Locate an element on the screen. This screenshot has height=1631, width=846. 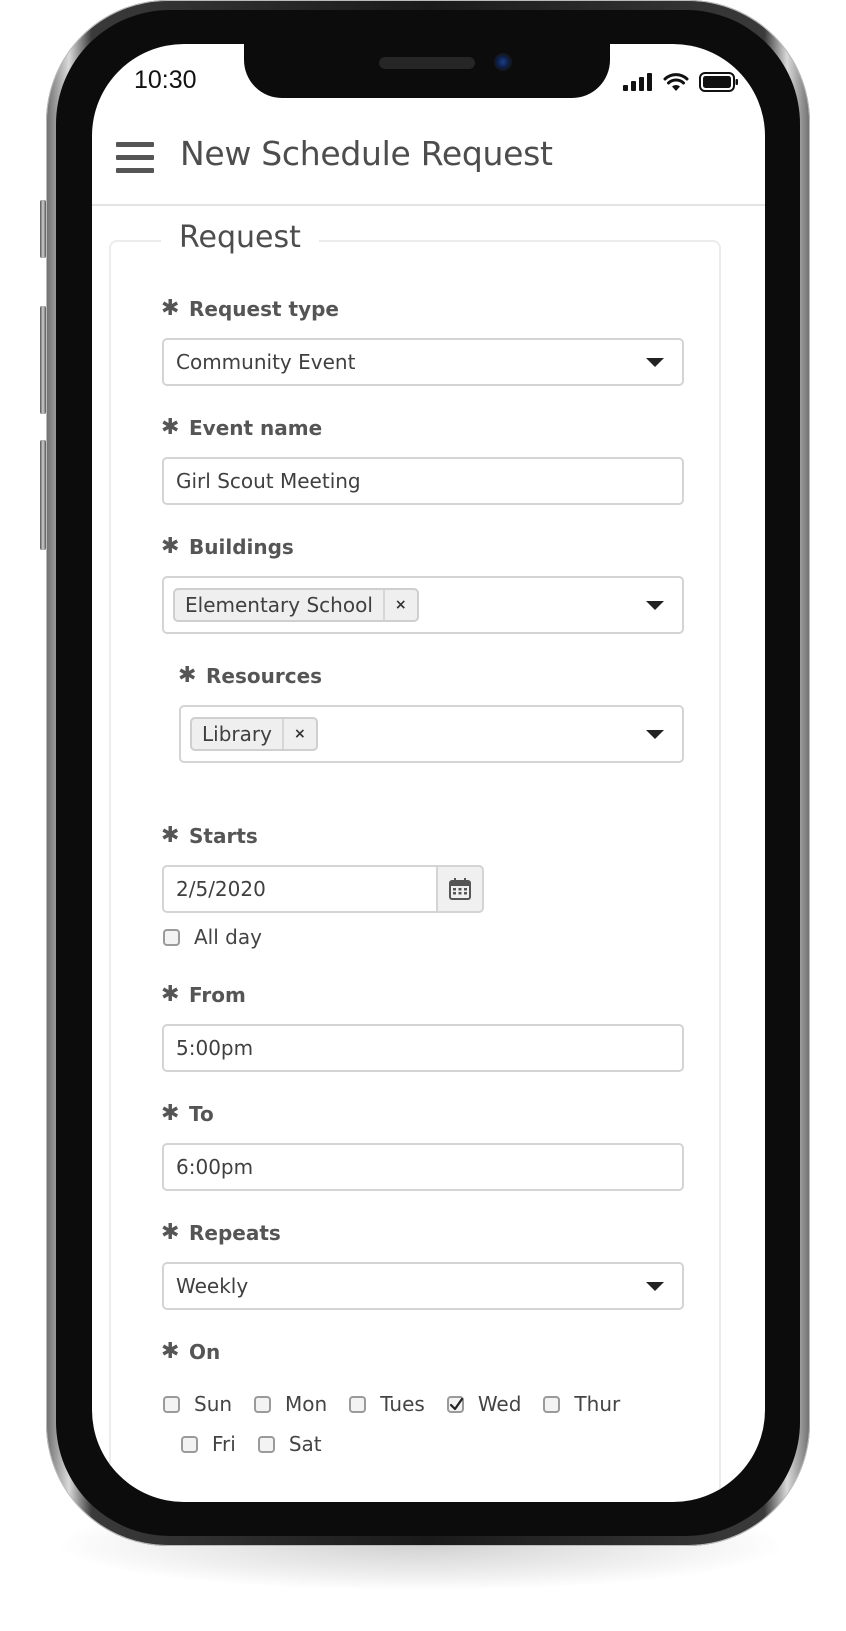
weekday-label: Fri is located at coordinates (224, 1444).